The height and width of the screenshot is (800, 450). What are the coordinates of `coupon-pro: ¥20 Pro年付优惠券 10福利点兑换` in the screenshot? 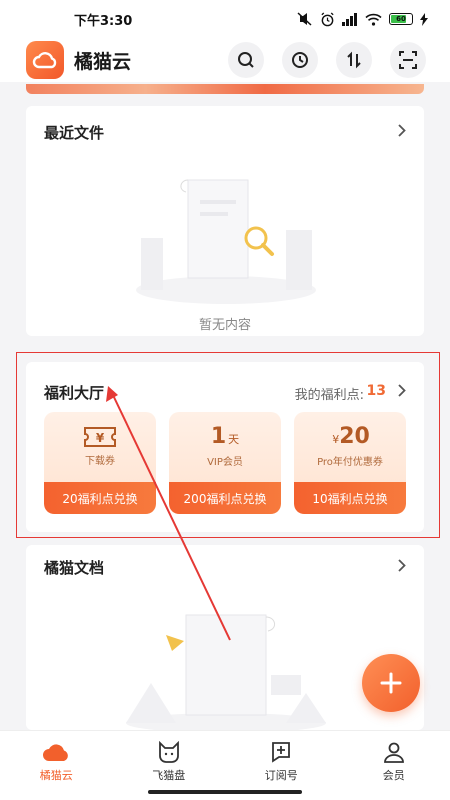 It's located at (350, 463).